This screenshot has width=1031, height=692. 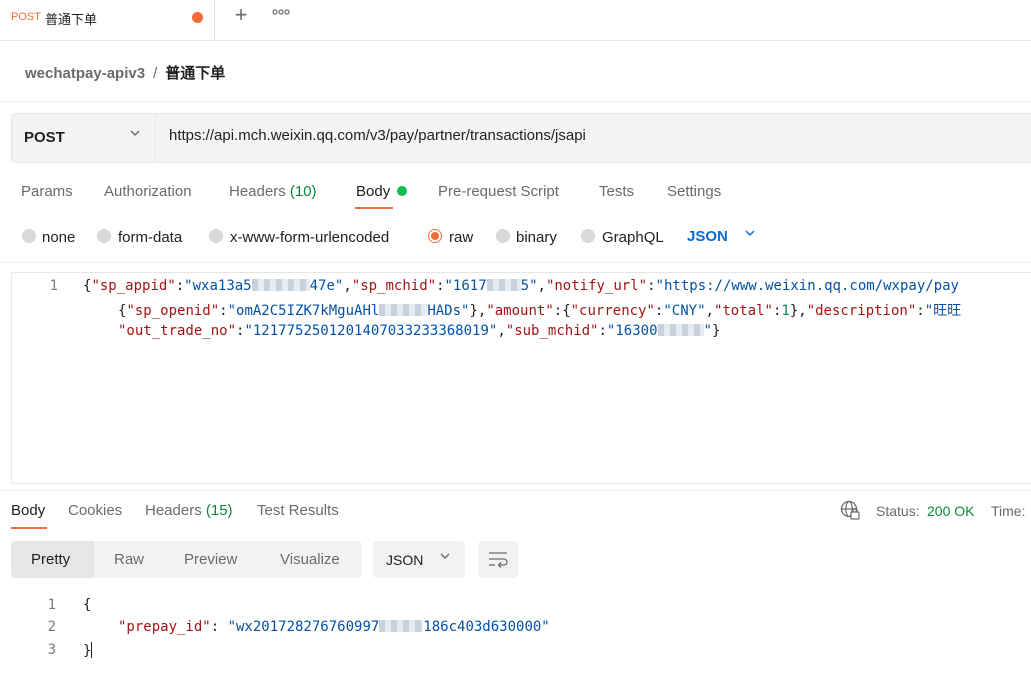 What do you see at coordinates (309, 237) in the screenshot?
I see `radio-urlencoded-label: x-www-form-urlencoded` at bounding box center [309, 237].